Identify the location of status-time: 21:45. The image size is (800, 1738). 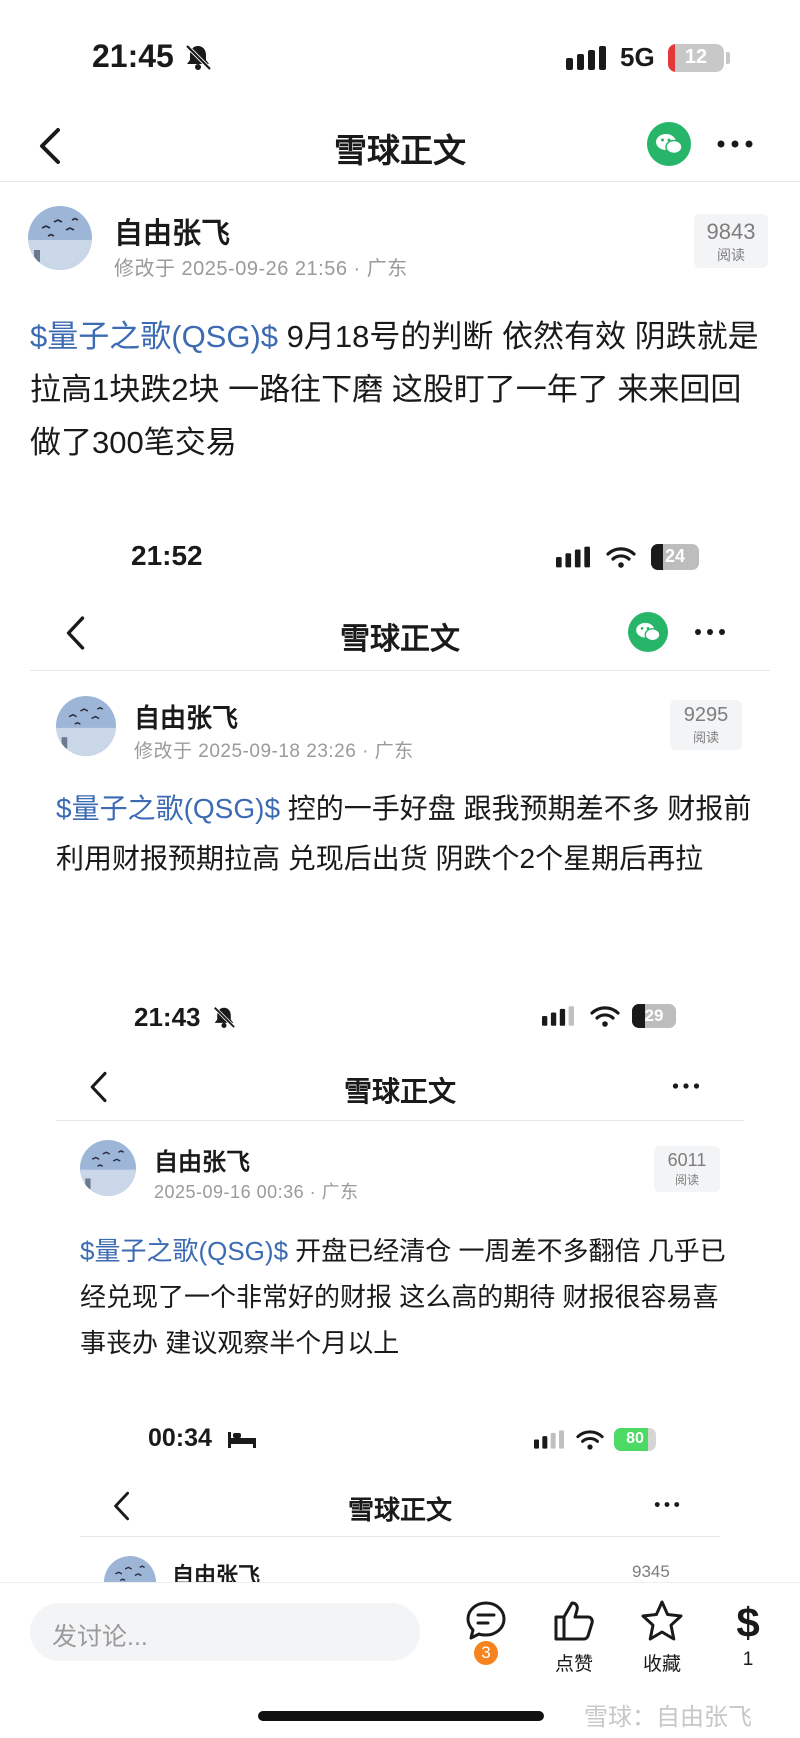
(133, 56).